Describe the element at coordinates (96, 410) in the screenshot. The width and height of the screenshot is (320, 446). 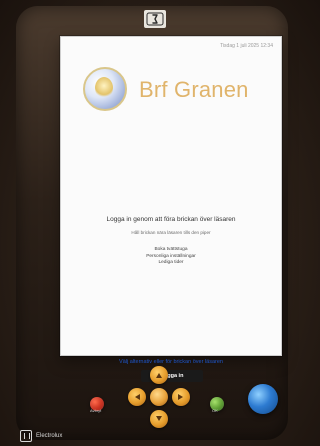
I see `cancel-label: Avbryt` at that location.